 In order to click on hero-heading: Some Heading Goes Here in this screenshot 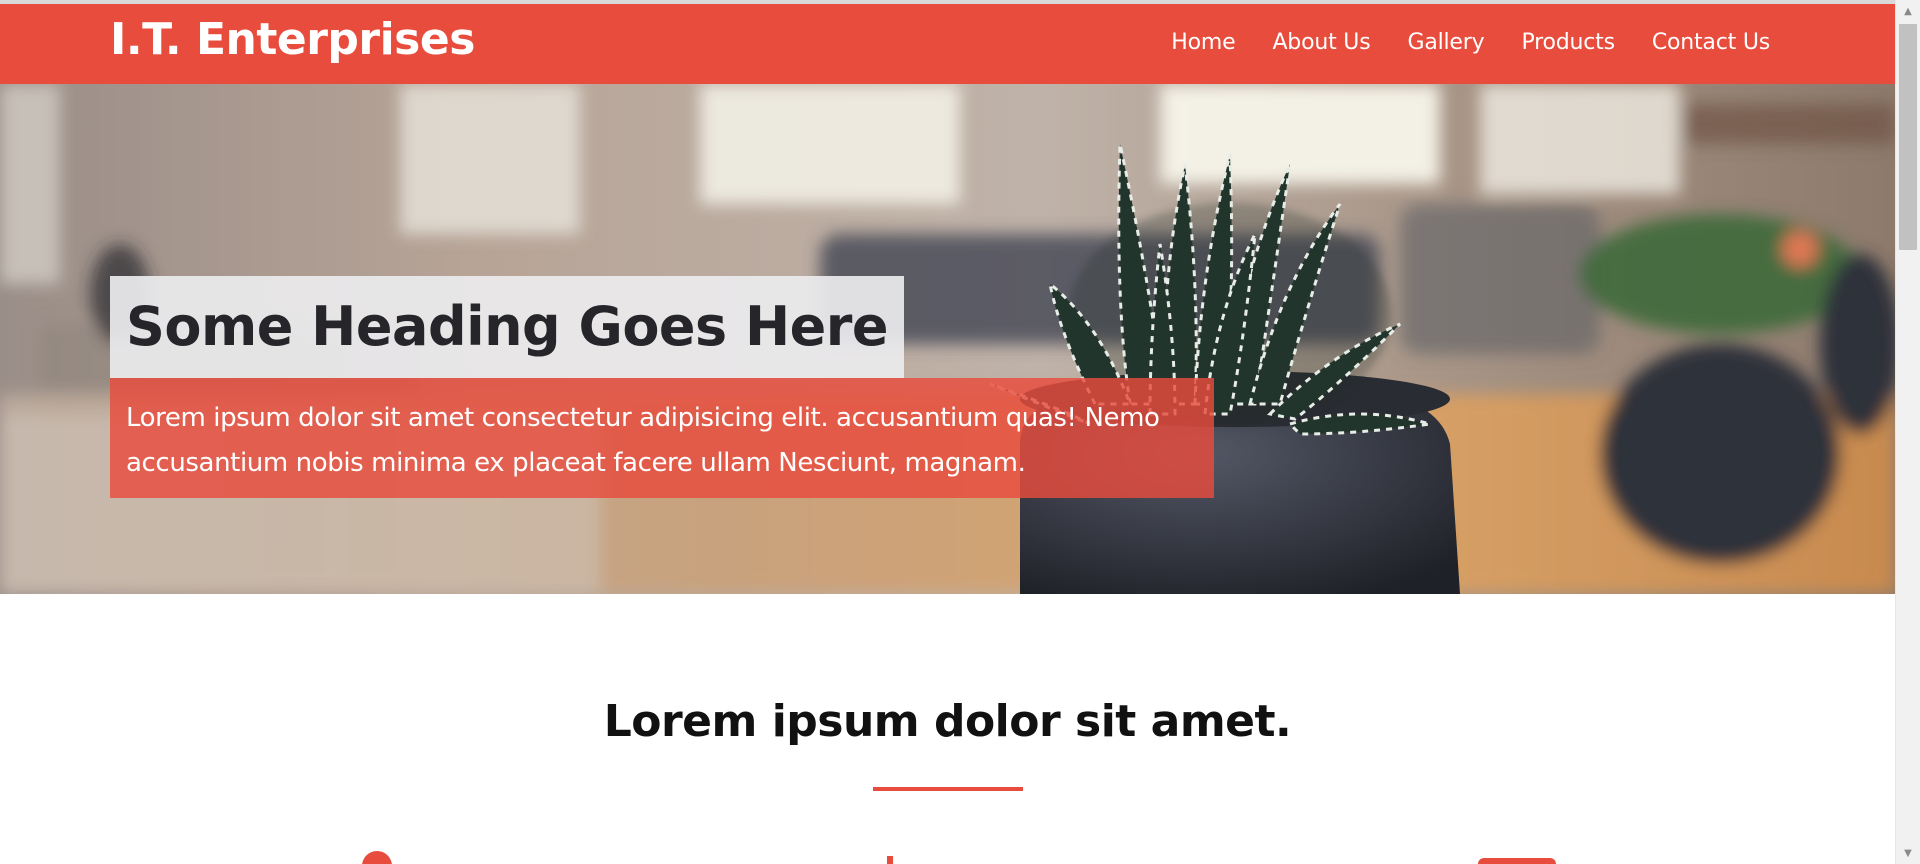, I will do `click(507, 326)`.